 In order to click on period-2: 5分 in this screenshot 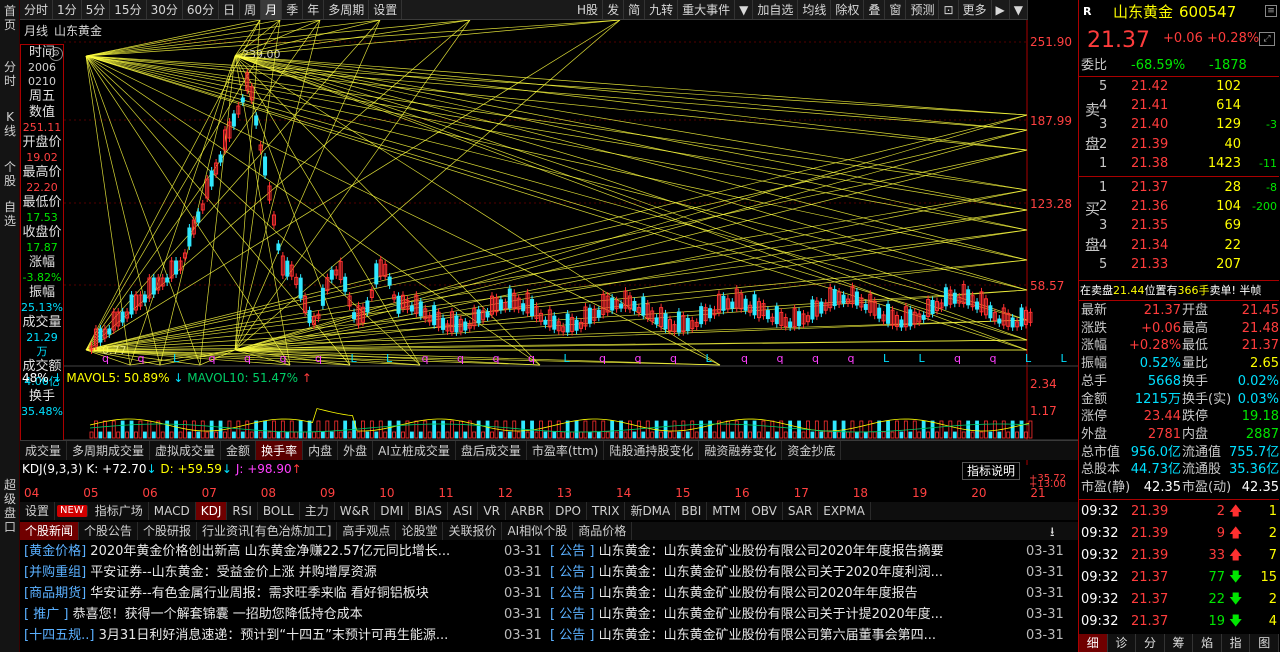, I will do `click(96, 9)`.